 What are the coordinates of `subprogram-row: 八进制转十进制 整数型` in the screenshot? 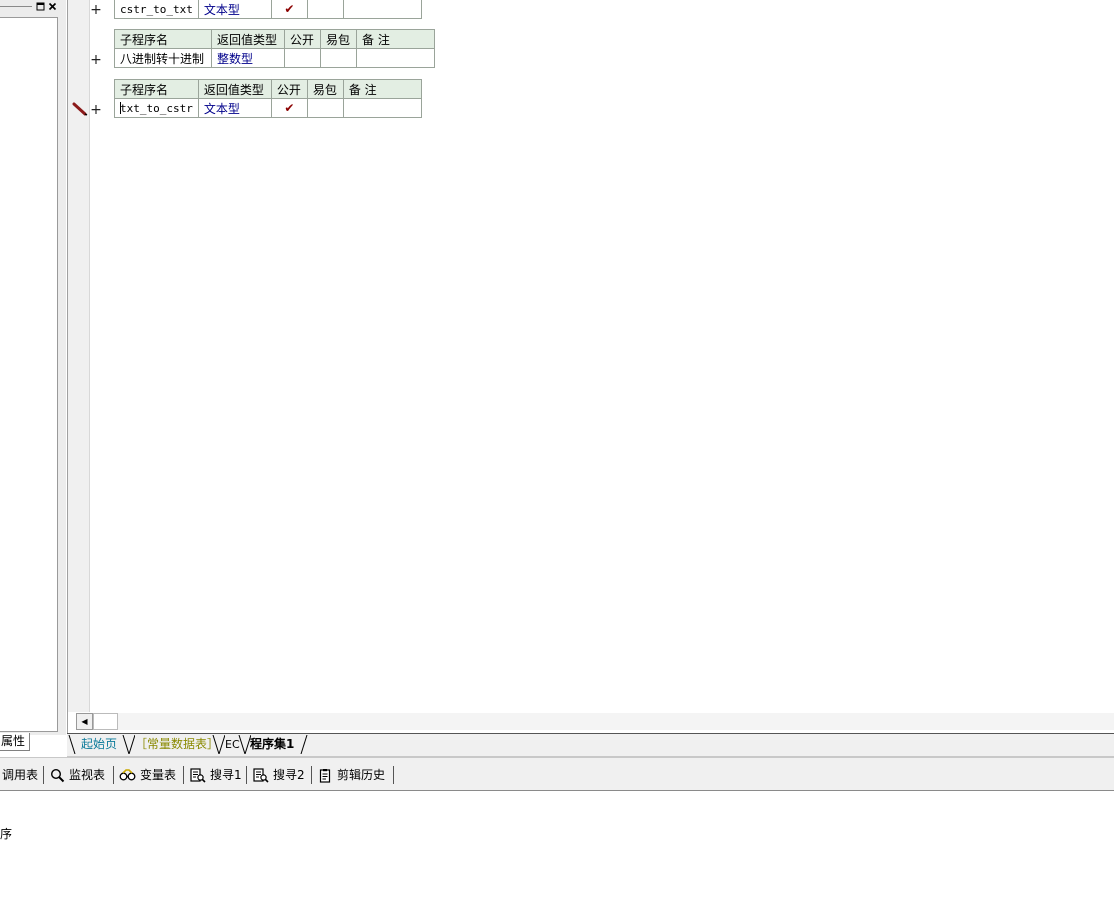 It's located at (274, 58).